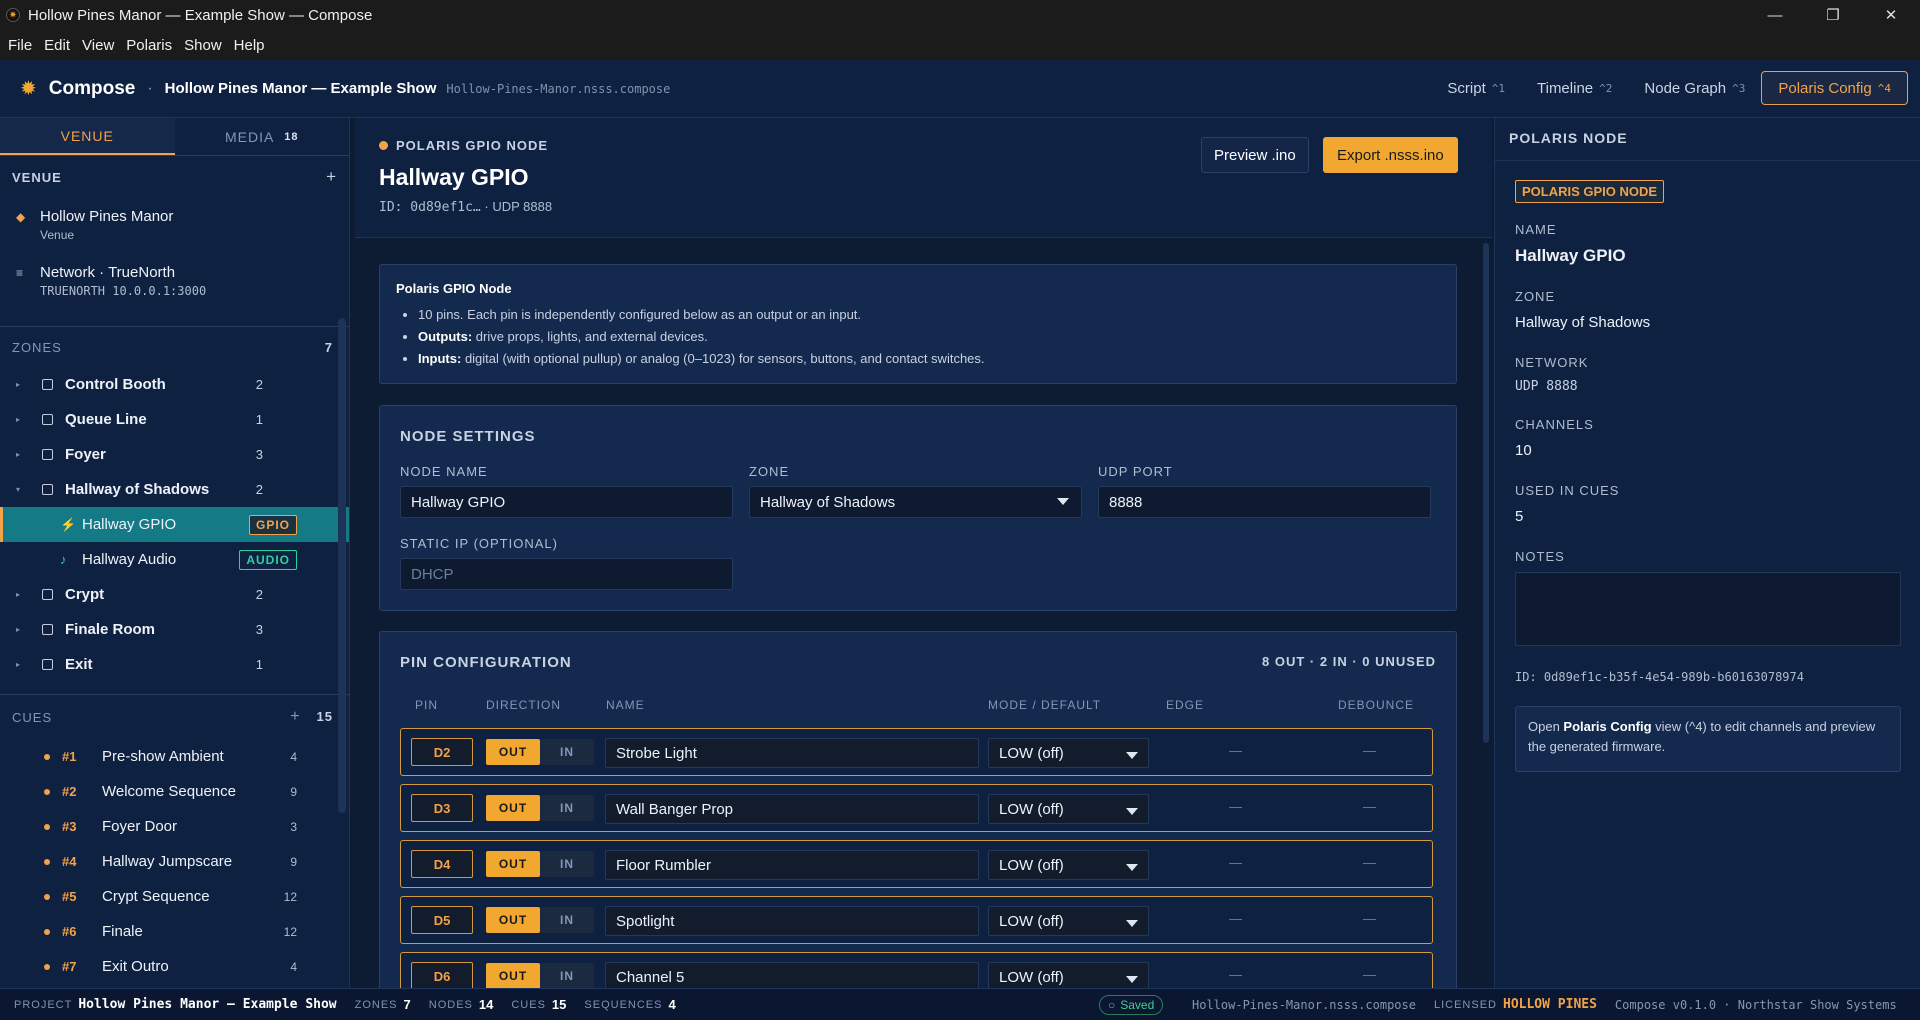  Describe the element at coordinates (47, 966) in the screenshot. I see `cue-dot` at that location.